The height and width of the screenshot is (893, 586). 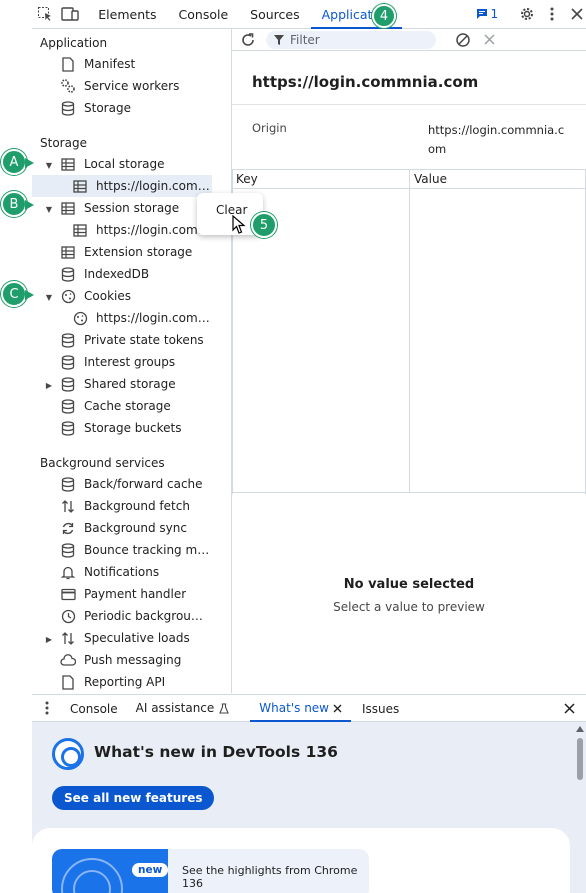 I want to click on sidebar-item-local-storage-origin: https://login.commnia.com, so click(x=122, y=186).